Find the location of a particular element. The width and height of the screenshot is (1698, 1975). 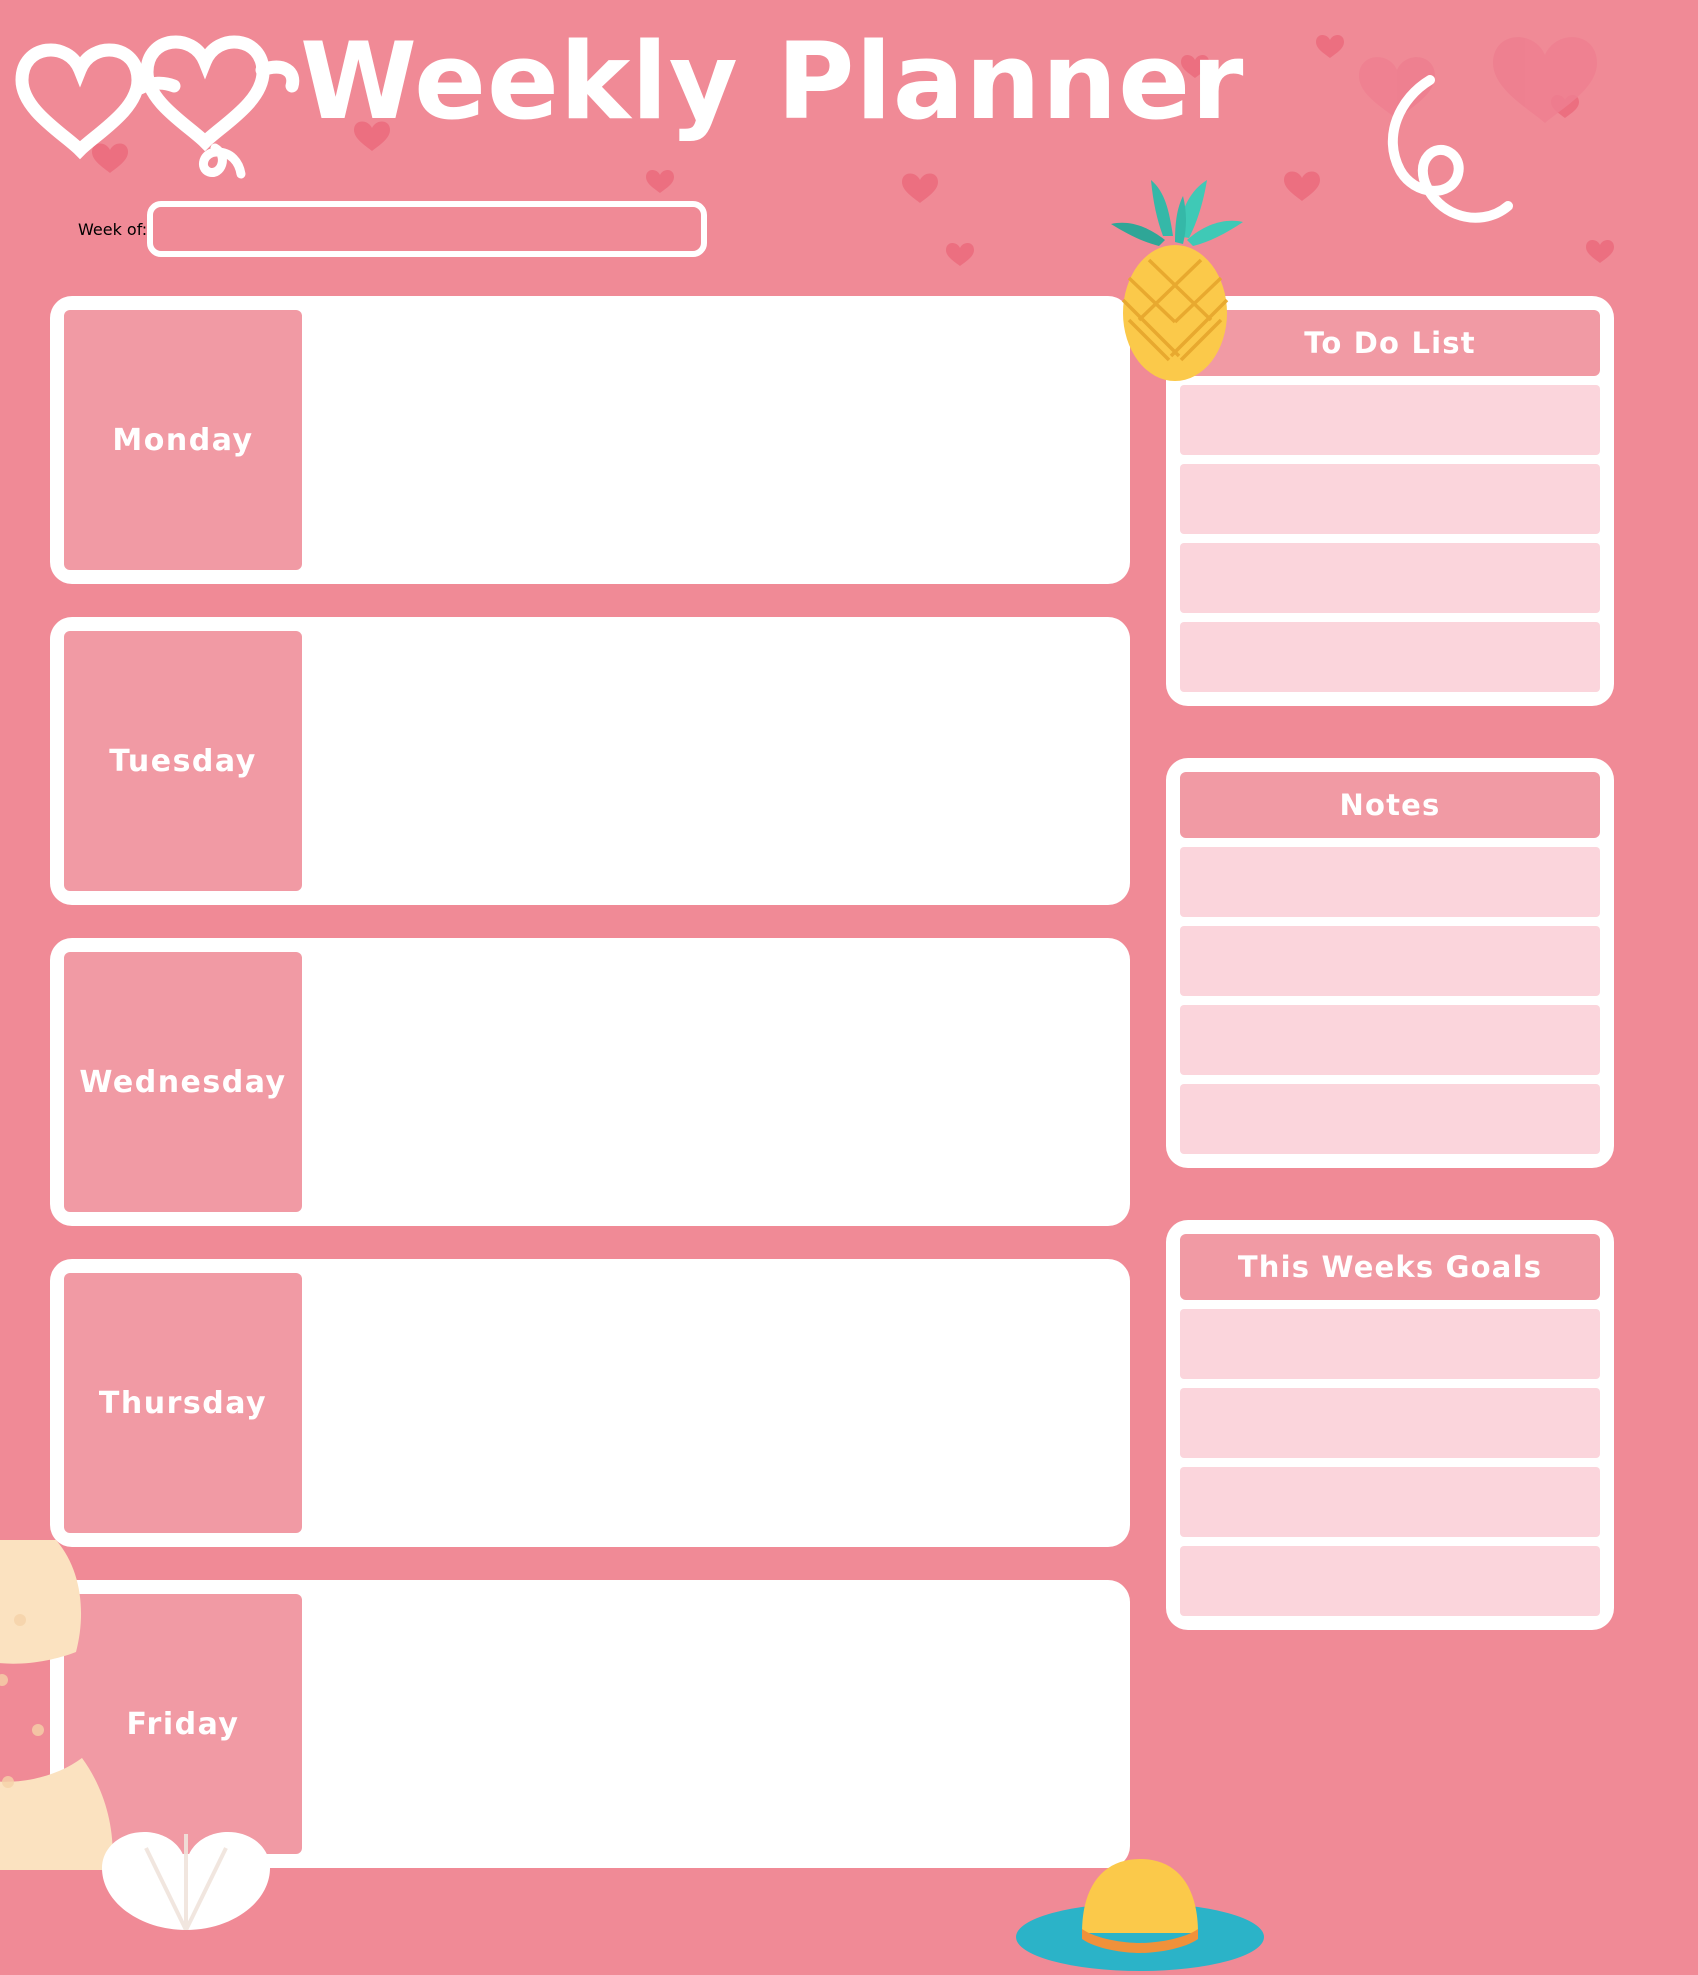

day-row-tuesday: Tuesday is located at coordinates (590, 761).